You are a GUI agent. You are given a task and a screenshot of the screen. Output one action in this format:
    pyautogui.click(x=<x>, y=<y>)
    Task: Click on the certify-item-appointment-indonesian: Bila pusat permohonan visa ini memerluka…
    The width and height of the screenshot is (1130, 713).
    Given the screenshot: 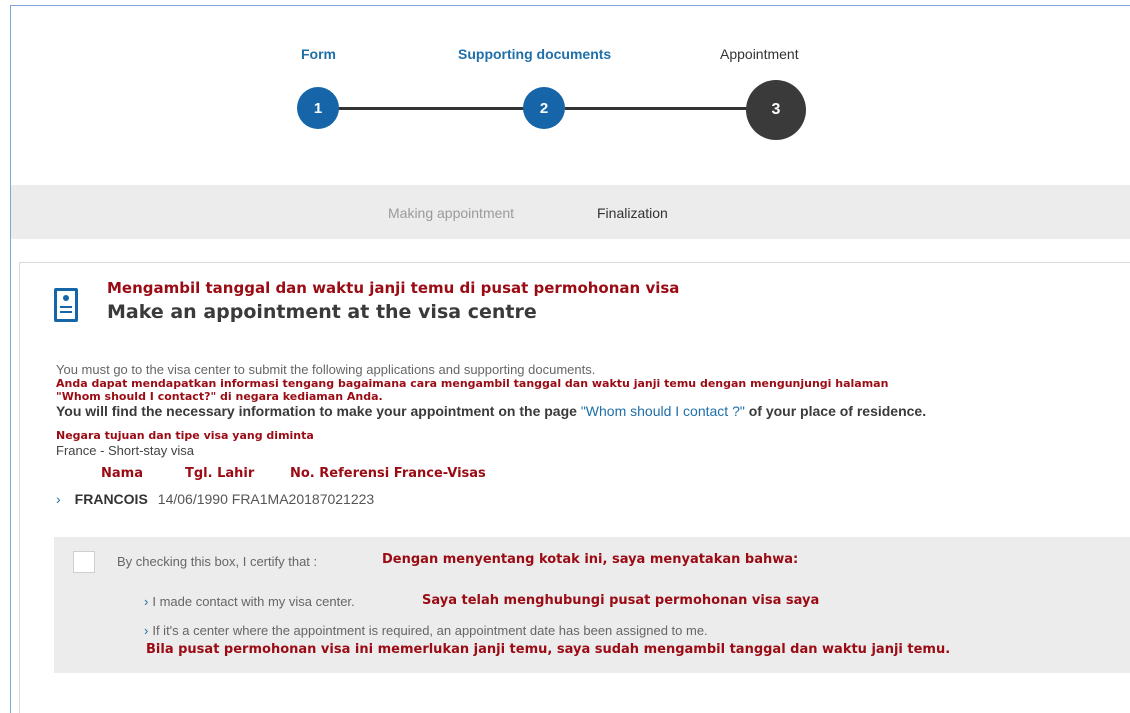 What is the action you would take?
    pyautogui.click(x=548, y=649)
    